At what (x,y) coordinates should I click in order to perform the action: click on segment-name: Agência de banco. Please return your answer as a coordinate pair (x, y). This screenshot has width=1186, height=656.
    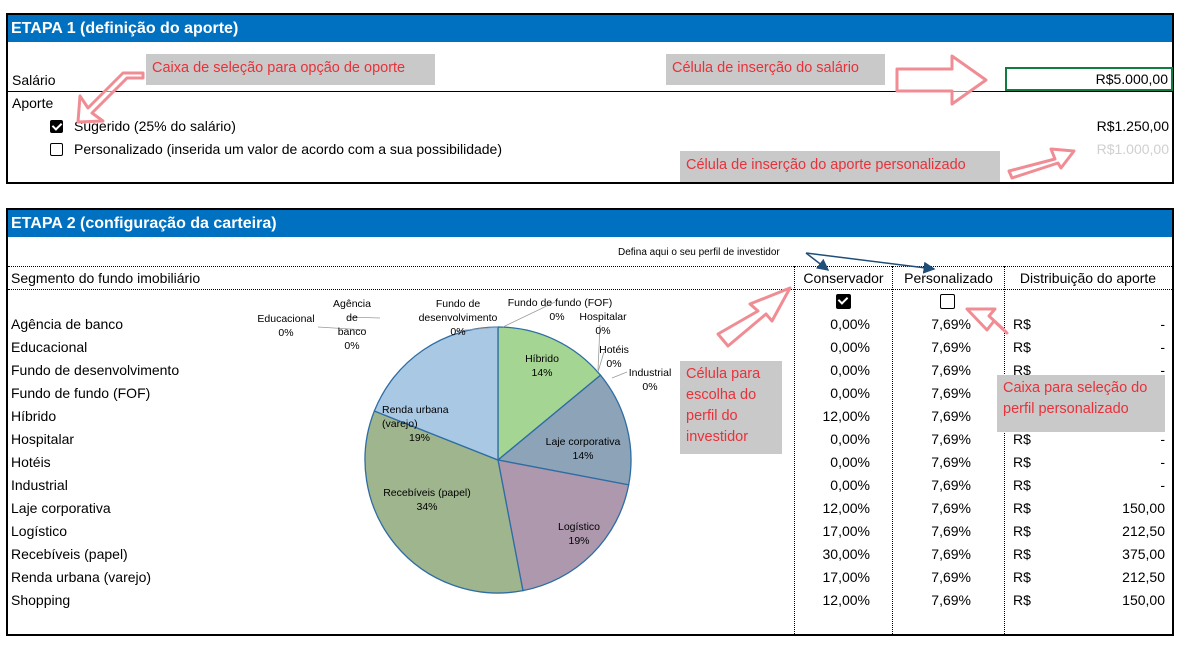
    Looking at the image, I should click on (67, 324).